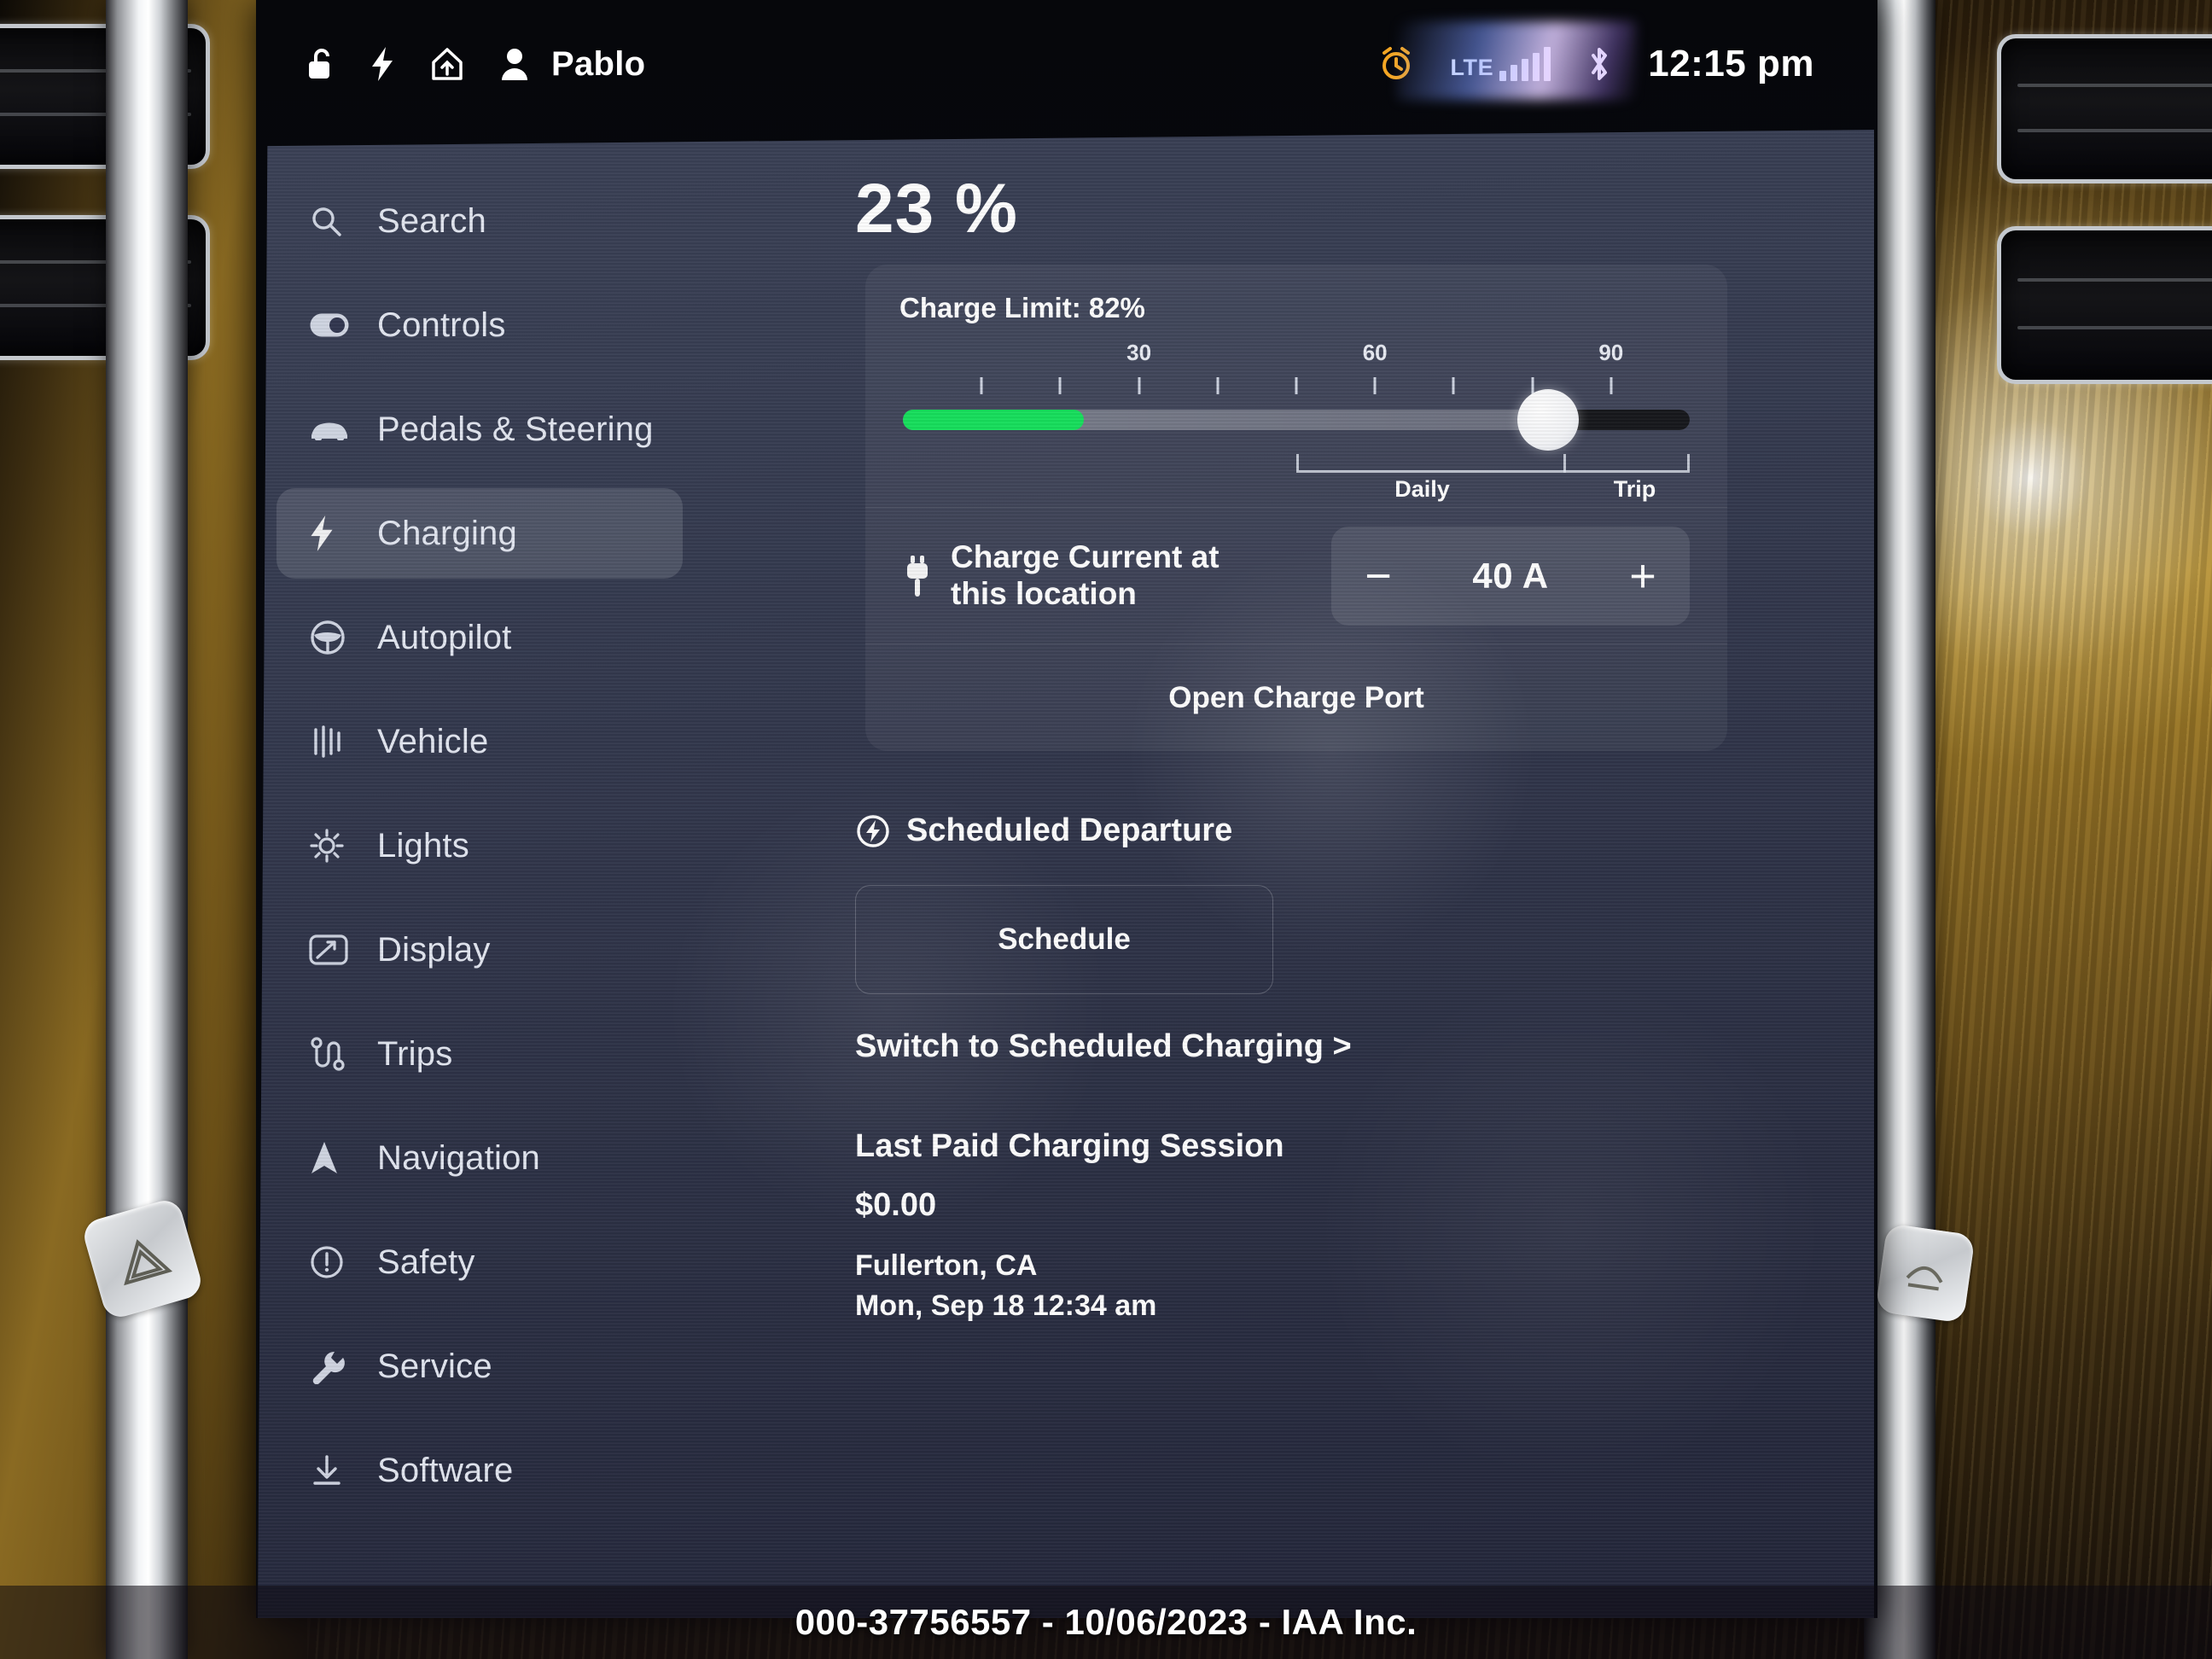 This screenshot has width=2212, height=1659. What do you see at coordinates (1296, 697) in the screenshot?
I see `open-charge-port-button: Open Charge Port` at bounding box center [1296, 697].